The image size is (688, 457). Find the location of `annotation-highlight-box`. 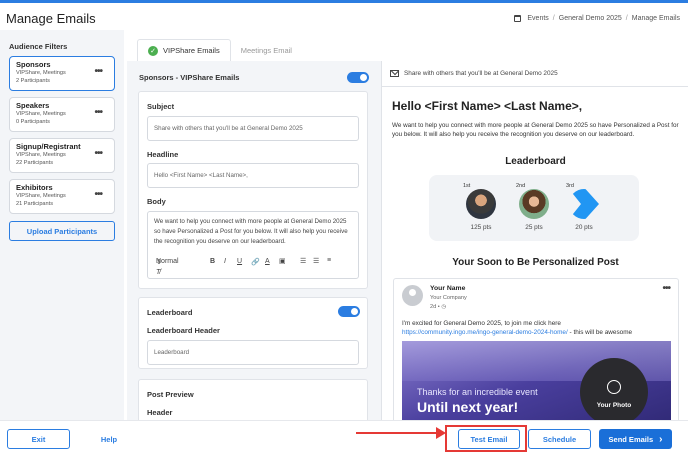

annotation-highlight-box is located at coordinates (486, 438).